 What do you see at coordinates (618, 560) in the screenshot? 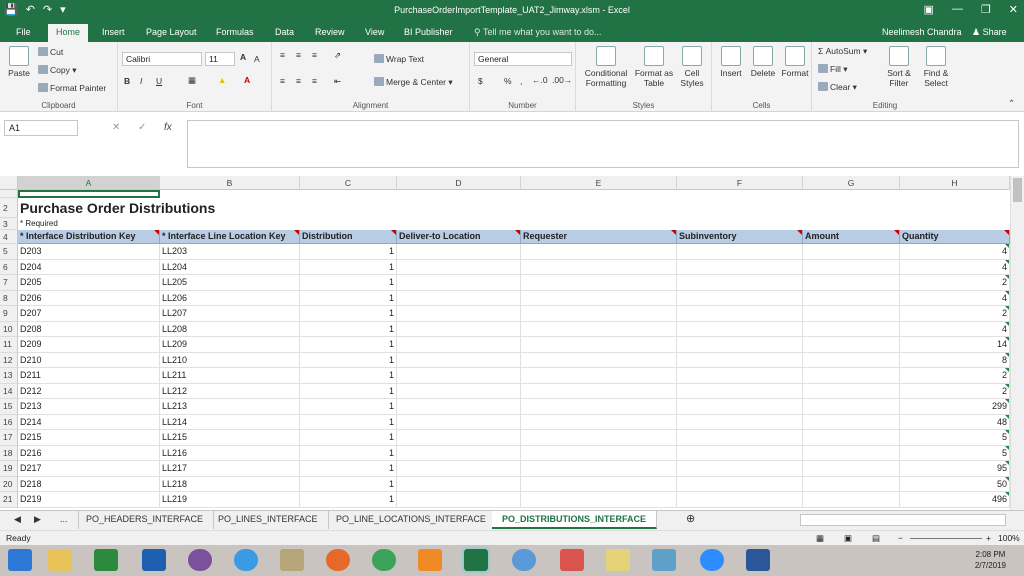
I see `files-icon` at bounding box center [618, 560].